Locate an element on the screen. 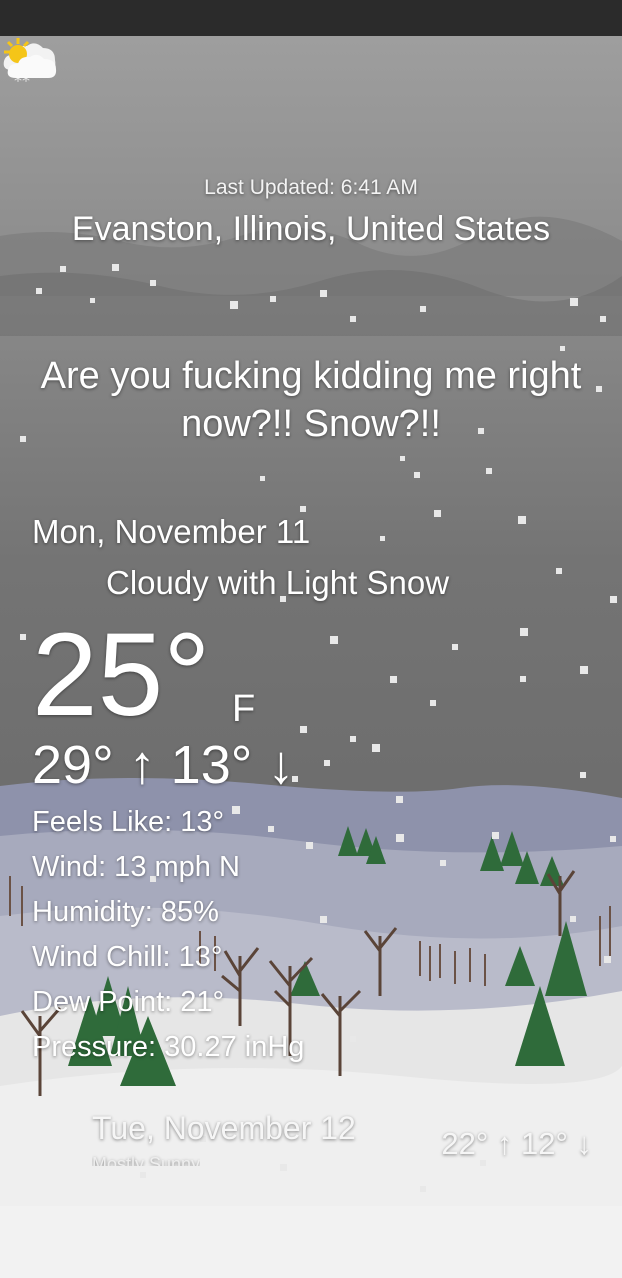  navigation-bar is located at coordinates (311, 1242).